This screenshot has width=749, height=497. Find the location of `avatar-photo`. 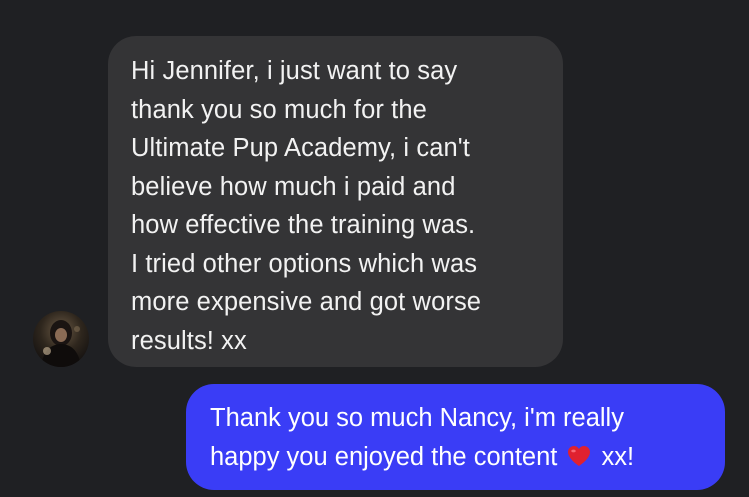

avatar-photo is located at coordinates (61, 343).